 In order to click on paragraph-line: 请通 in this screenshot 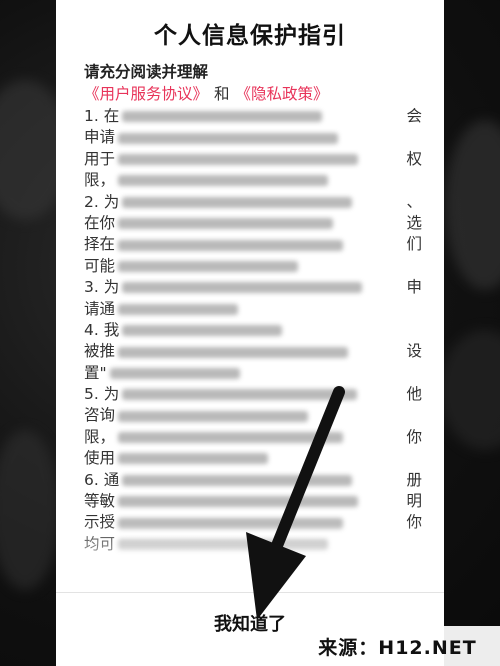, I will do `click(253, 309)`.